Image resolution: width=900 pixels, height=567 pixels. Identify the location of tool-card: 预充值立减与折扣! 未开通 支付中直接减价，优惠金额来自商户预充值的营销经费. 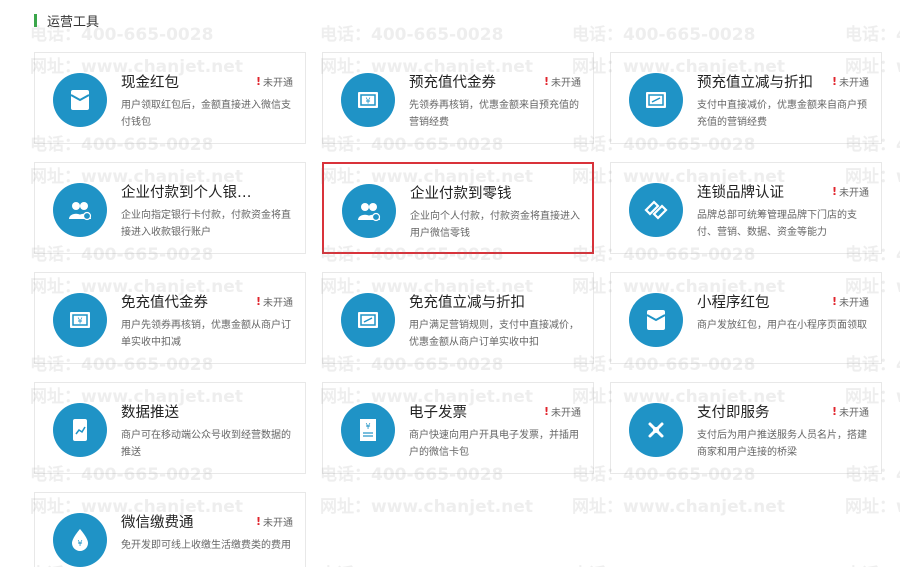
(746, 98).